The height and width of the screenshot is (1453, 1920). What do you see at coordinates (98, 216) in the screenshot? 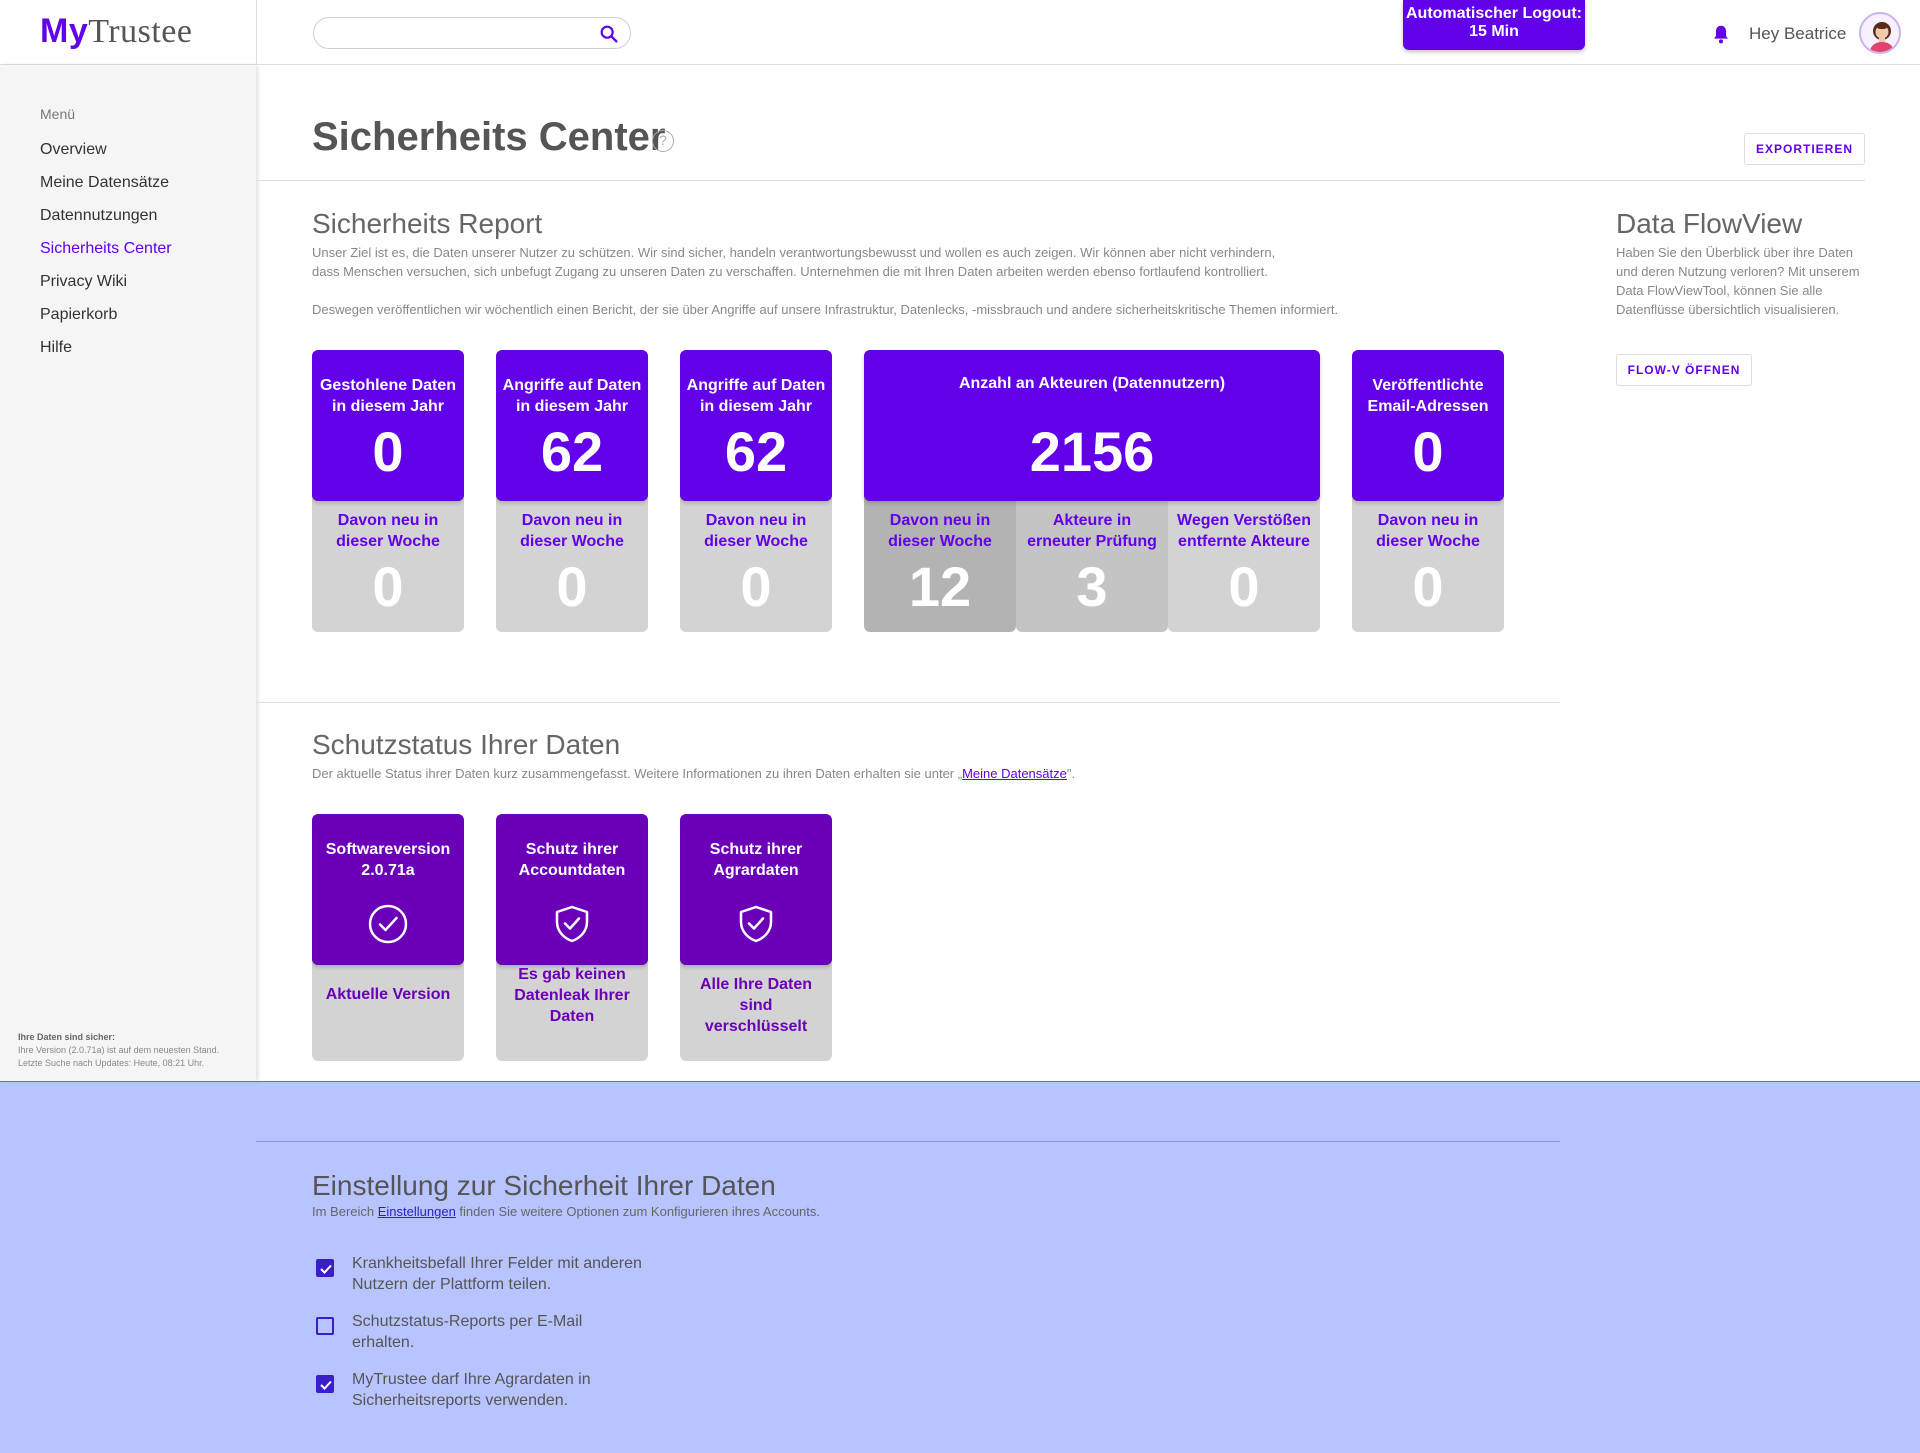
I see `sidebar-item-datennutzungen: Datennutzungen` at bounding box center [98, 216].